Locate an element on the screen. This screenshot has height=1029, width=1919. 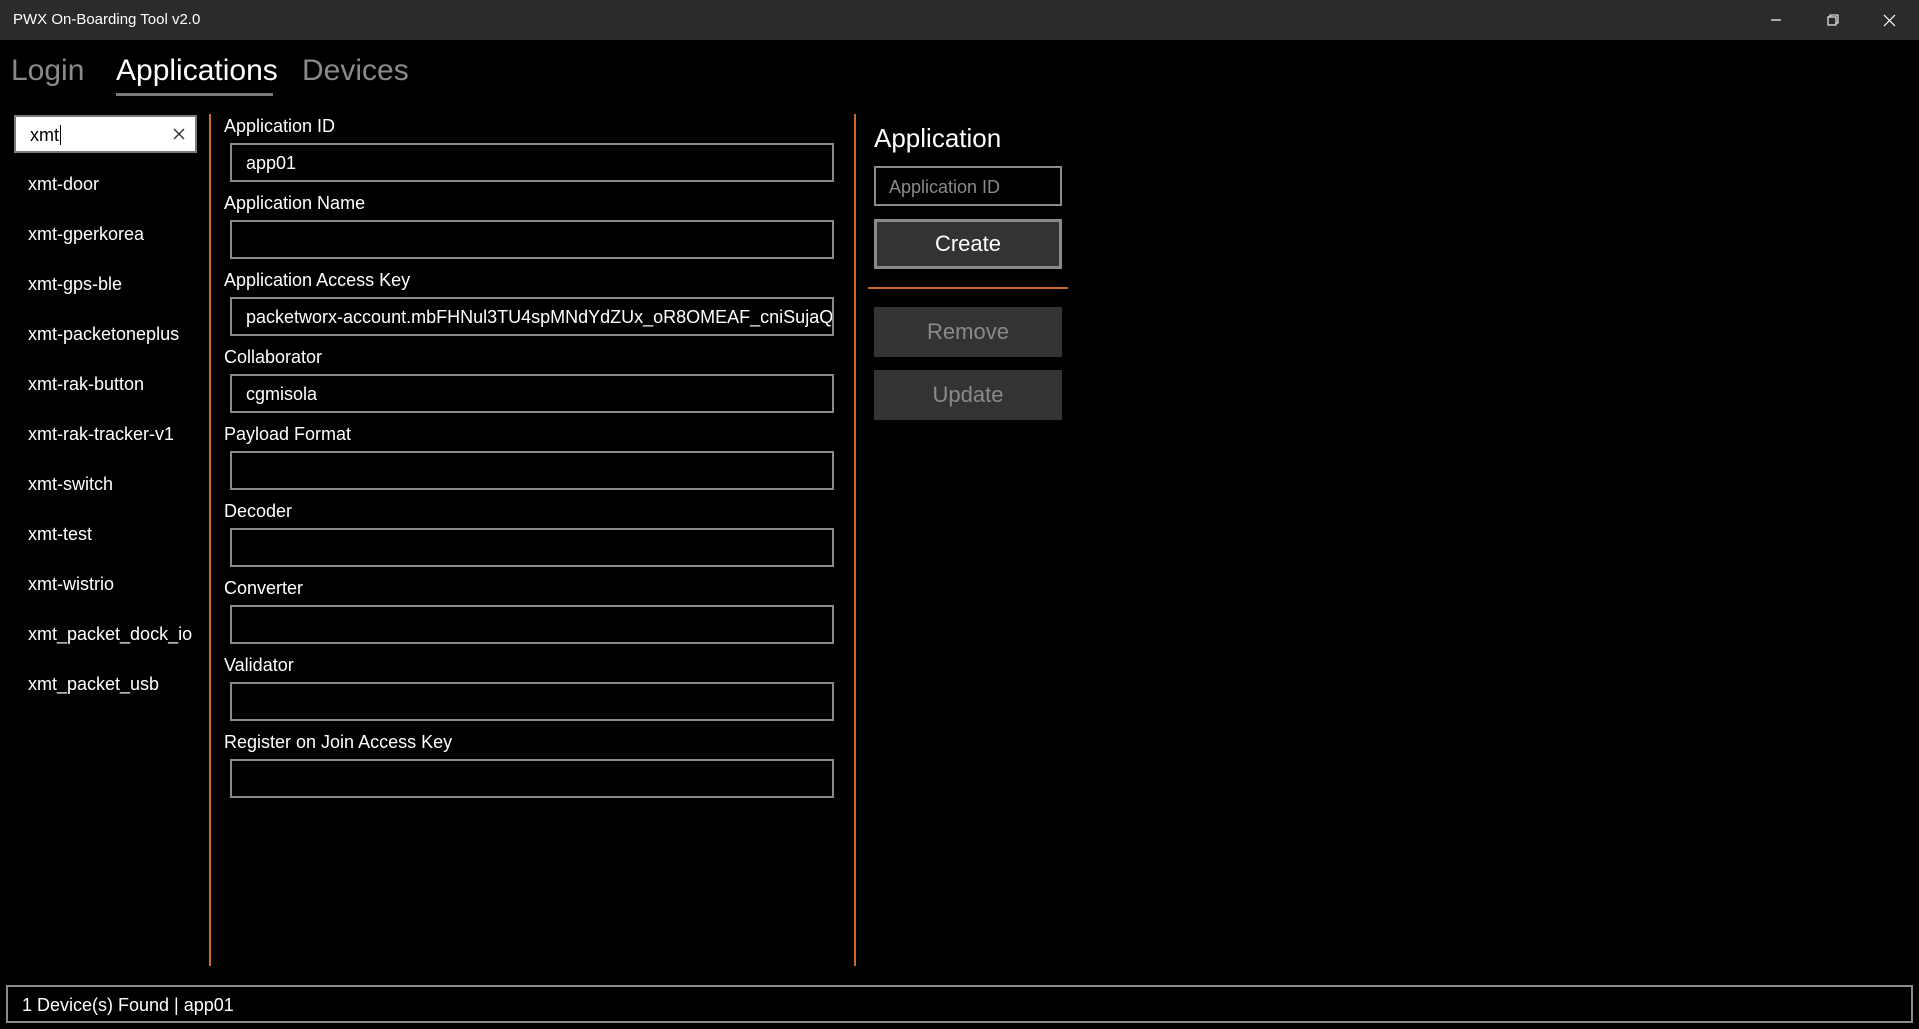
minimize-button is located at coordinates (1775, 20).